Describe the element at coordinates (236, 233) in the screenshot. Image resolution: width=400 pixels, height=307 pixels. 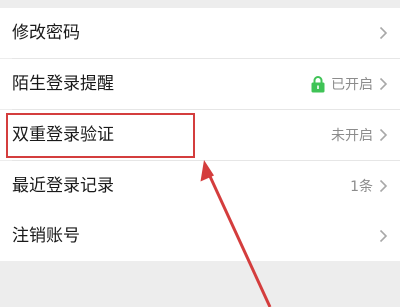
I see `annotation-arrow` at that location.